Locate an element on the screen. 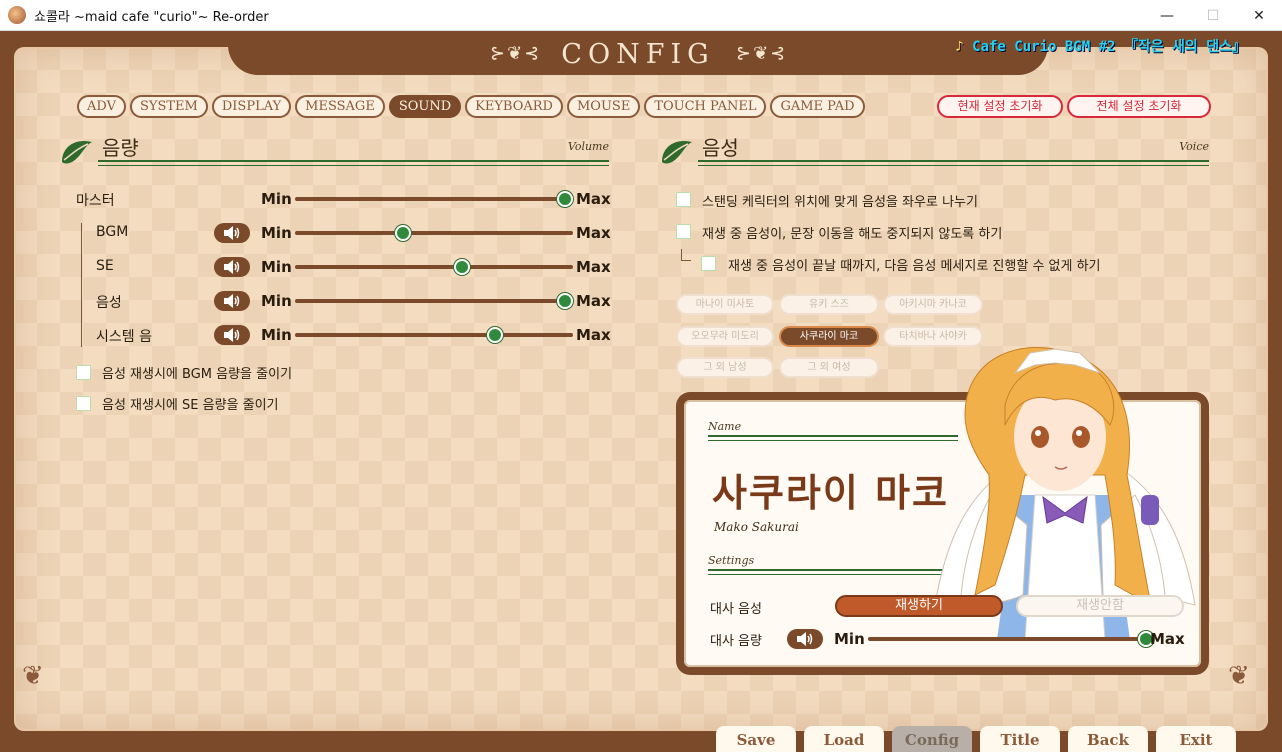  volume-subtitle: Volume is located at coordinates (588, 146).